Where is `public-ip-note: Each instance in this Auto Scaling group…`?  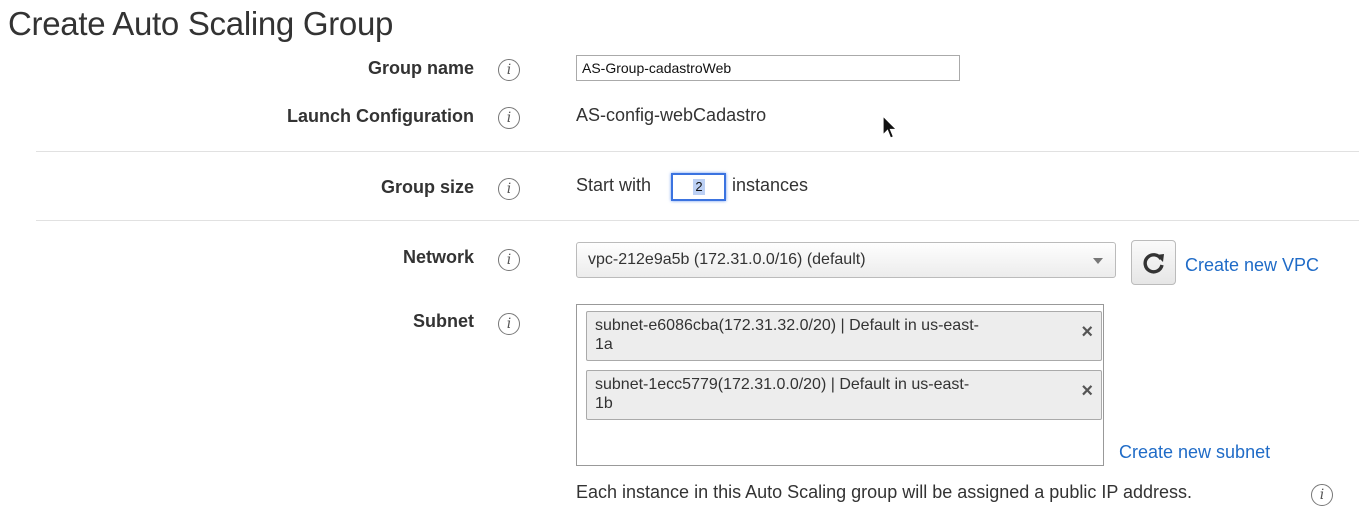
public-ip-note: Each instance in this Auto Scaling group… is located at coordinates (884, 492).